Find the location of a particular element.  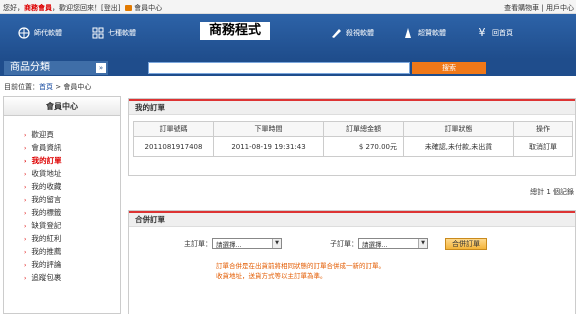

sidebar-item: › 追蹤包裹 is located at coordinates (72, 277).